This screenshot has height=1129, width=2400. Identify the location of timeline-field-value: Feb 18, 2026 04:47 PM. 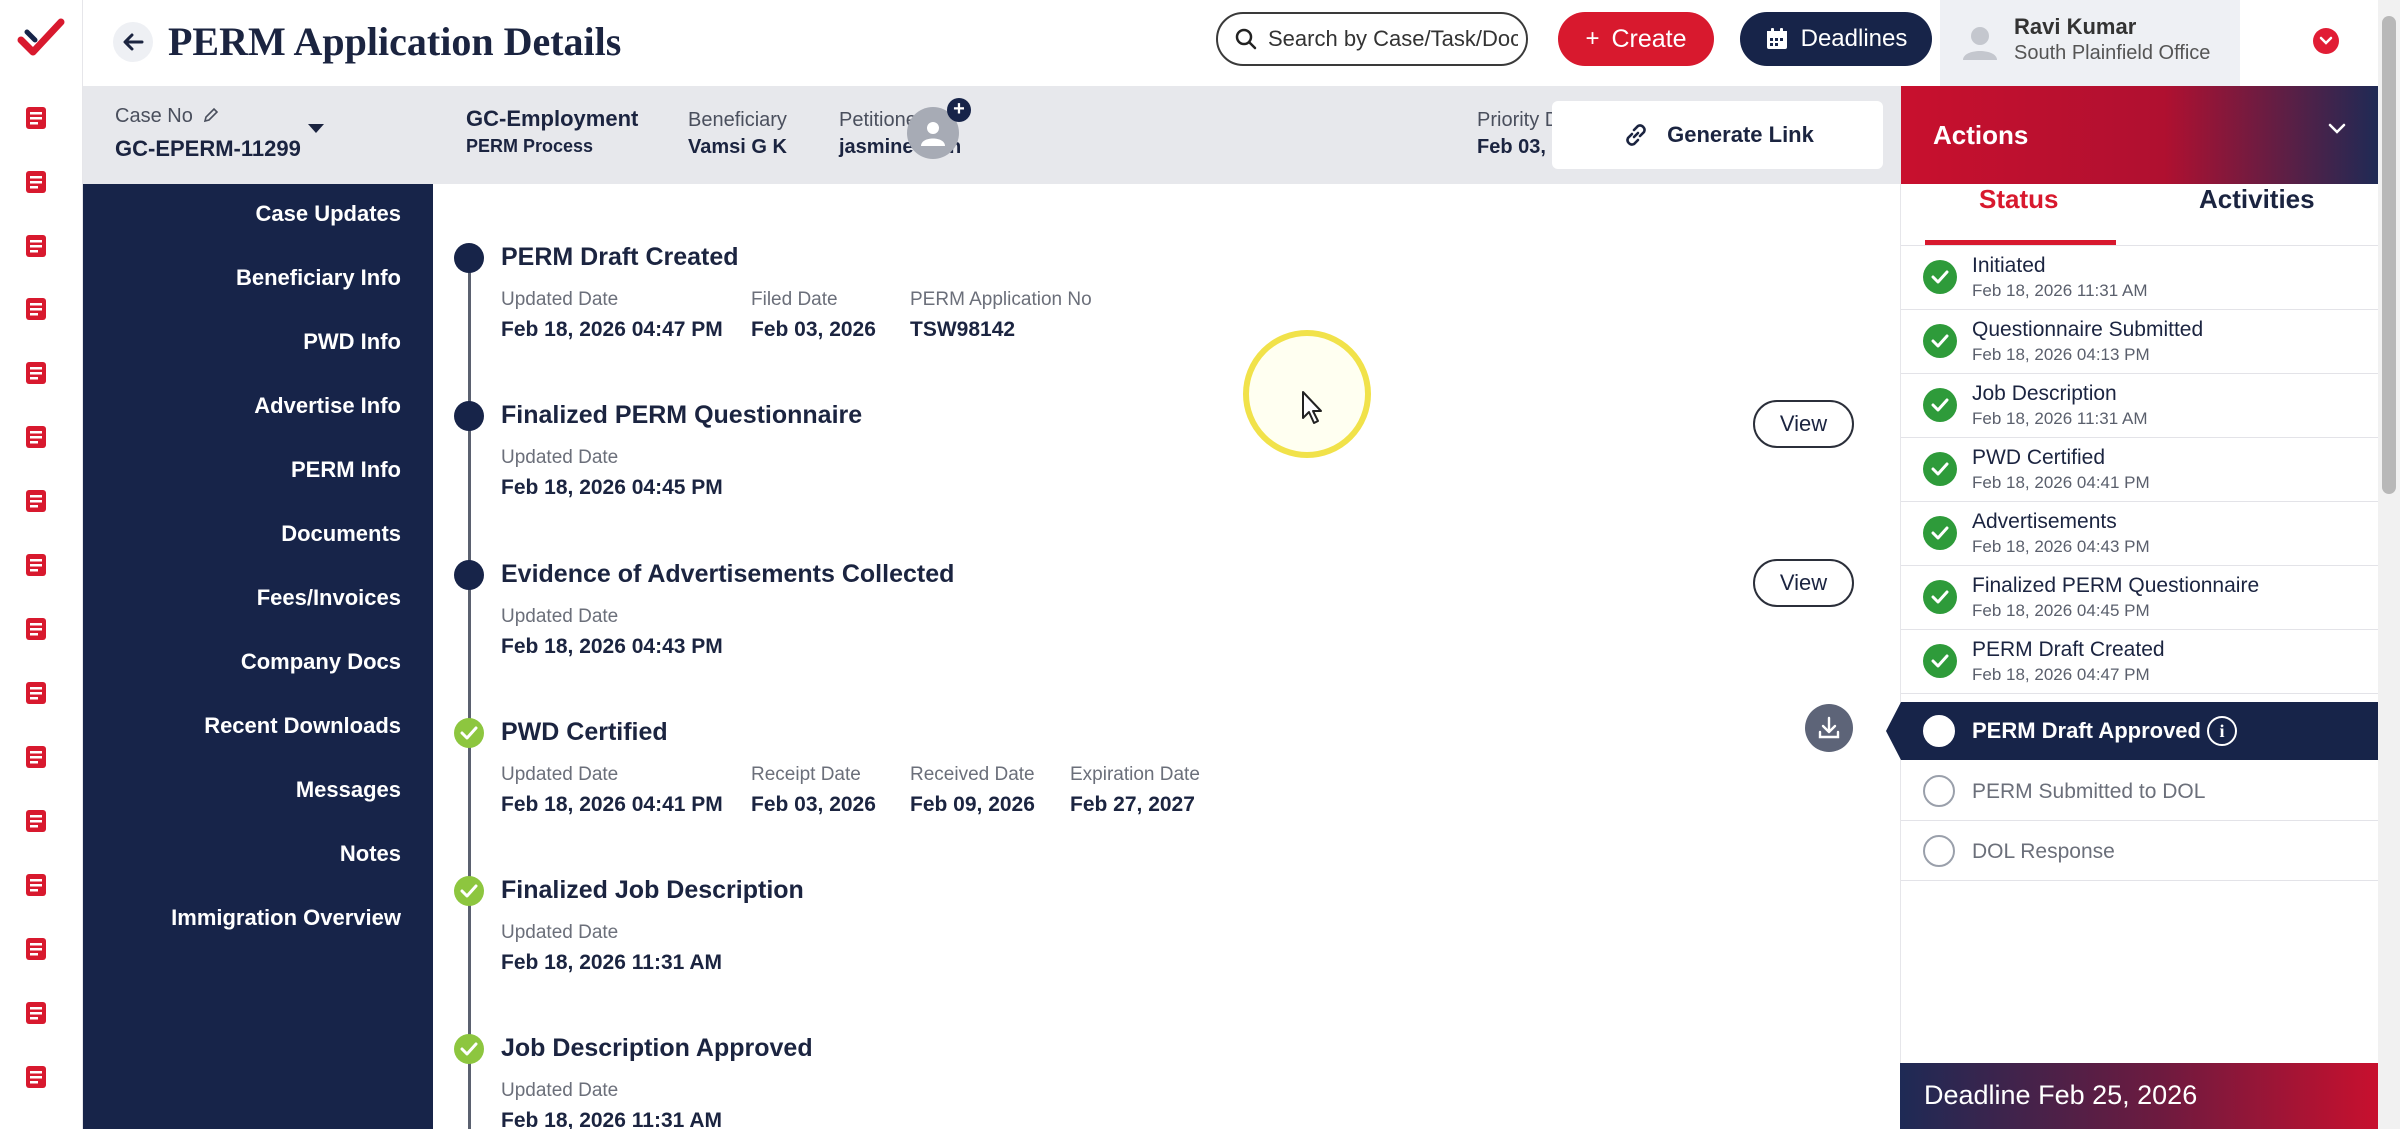
(612, 329).